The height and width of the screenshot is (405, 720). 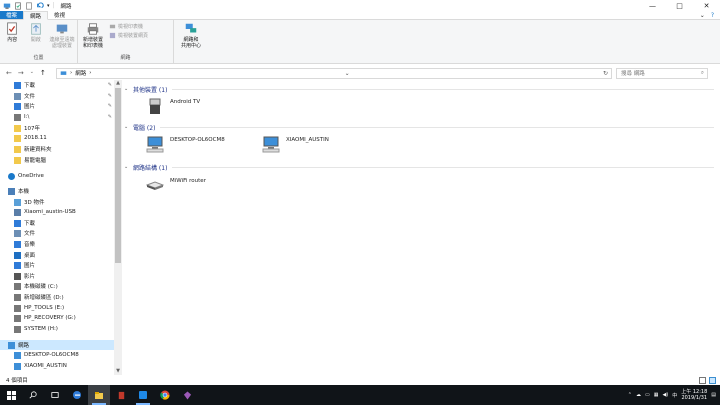 I want to click on ribbon-expand-icon: ⌄, so click(x=702, y=15).